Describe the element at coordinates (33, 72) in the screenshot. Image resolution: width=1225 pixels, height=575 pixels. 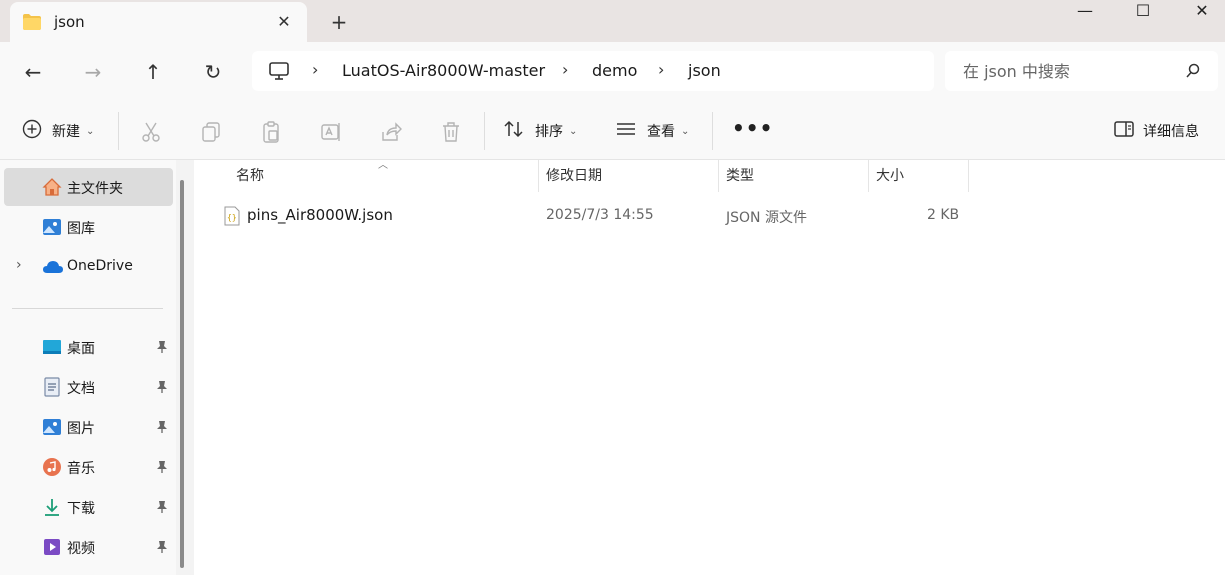
I see `back-button: ←` at that location.